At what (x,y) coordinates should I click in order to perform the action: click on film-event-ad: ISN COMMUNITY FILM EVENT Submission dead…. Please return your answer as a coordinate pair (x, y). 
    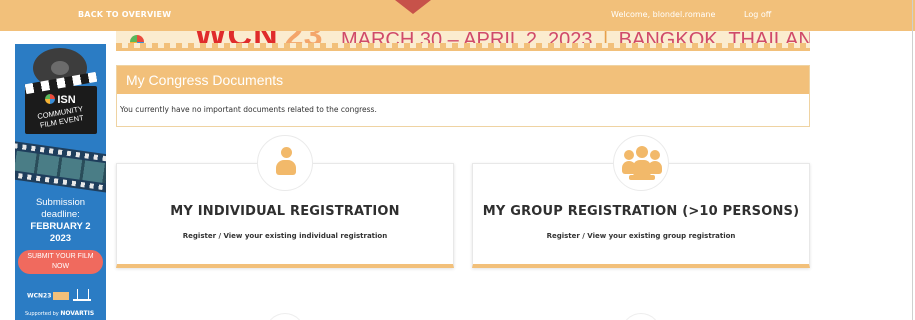
    Looking at the image, I should click on (60, 182).